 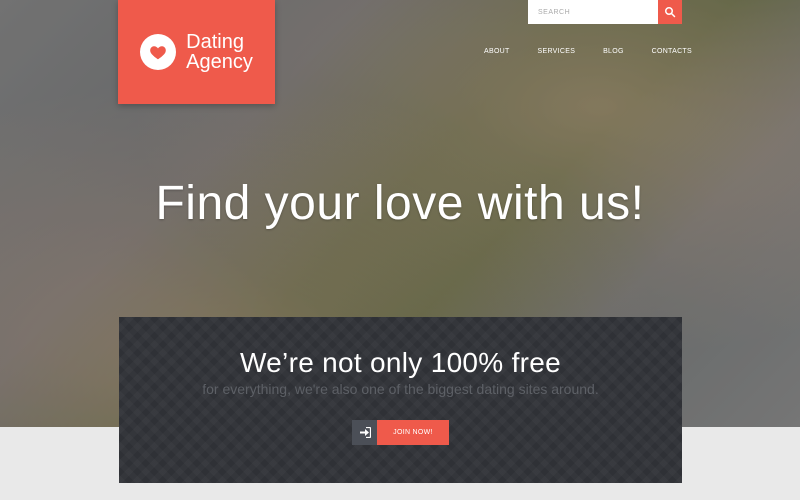 I want to click on join-cta: JOIN NOW!, so click(x=400, y=432).